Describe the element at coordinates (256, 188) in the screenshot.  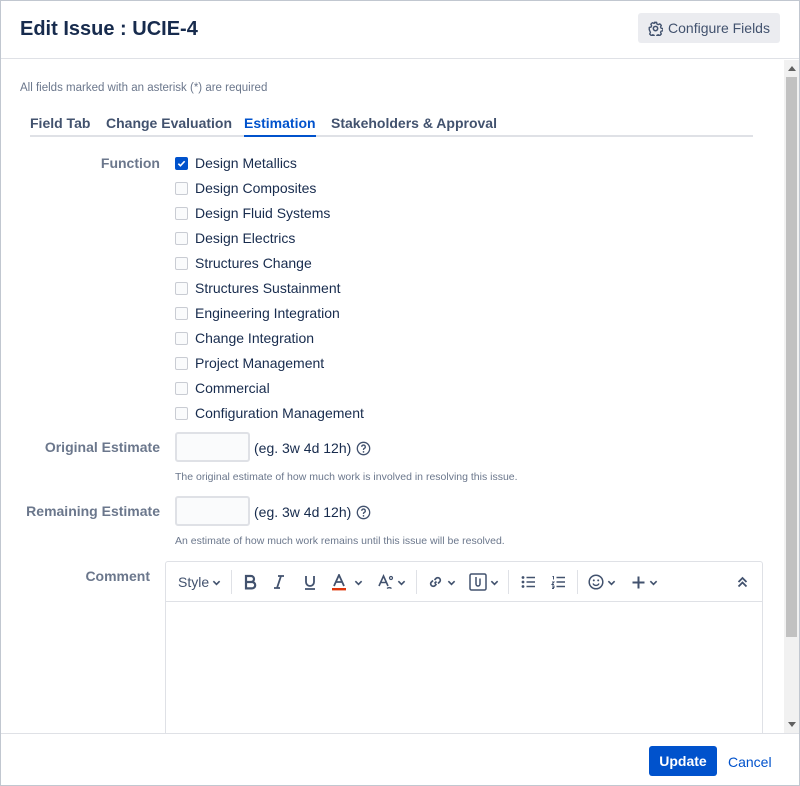
I see `checkbox-label: Design Composites` at that location.